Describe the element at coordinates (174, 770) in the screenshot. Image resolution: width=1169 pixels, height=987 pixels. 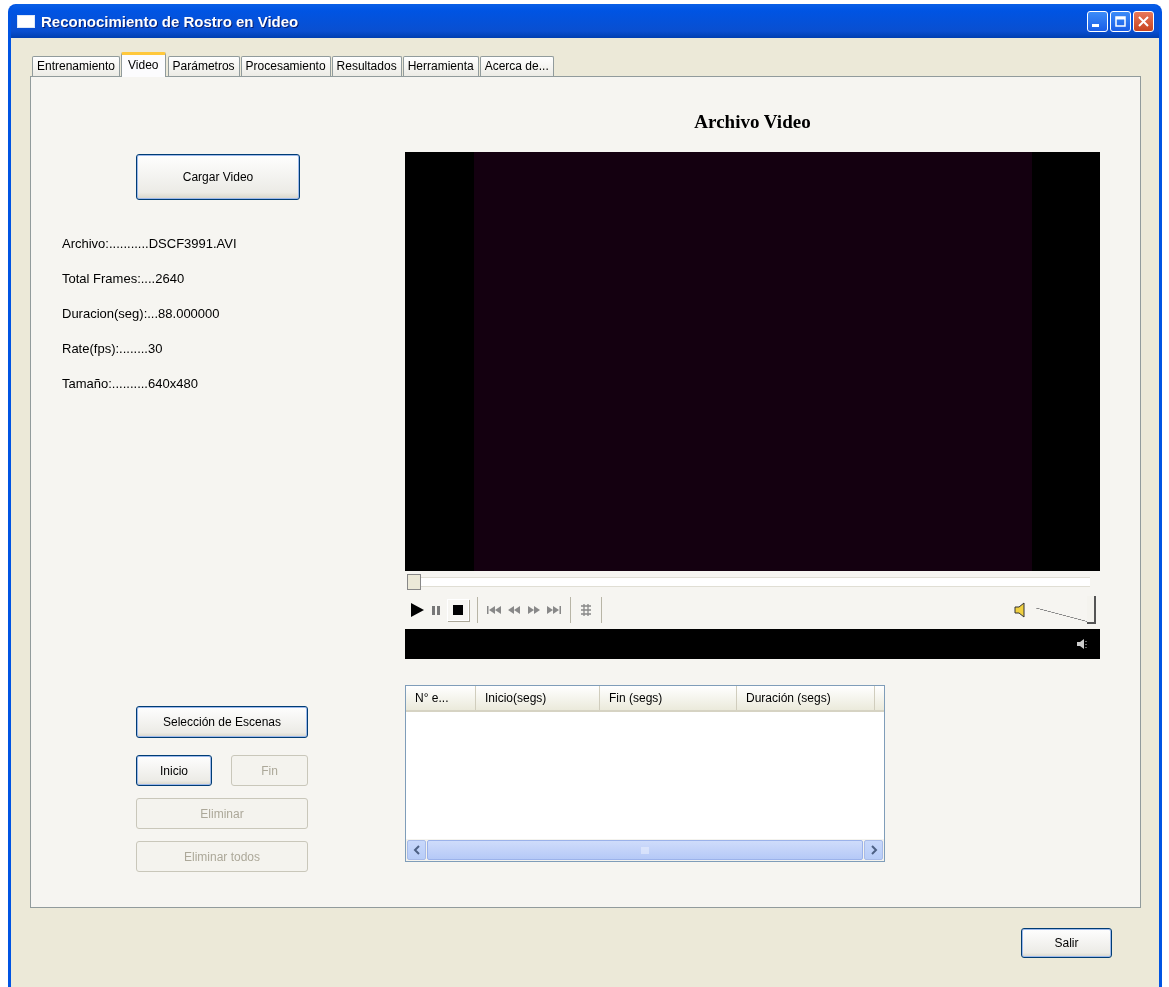
I see `scene-button: Inicio` at that location.